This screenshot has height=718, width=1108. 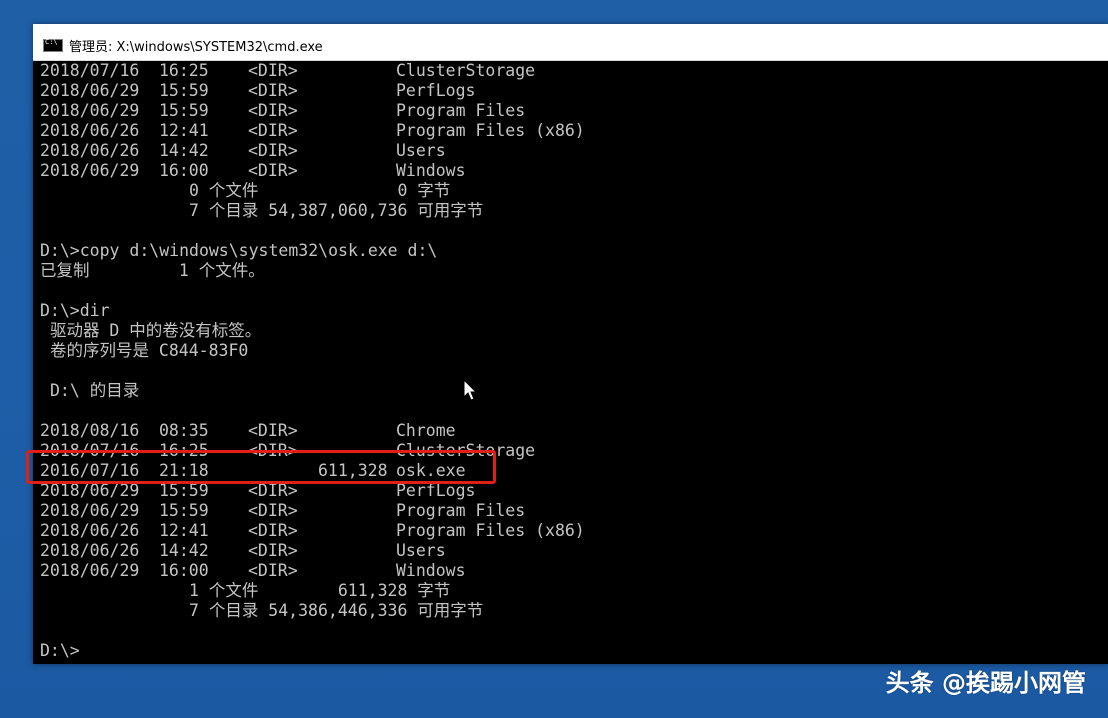 I want to click on dir-entry: 2018/07/16 16:25 <DIR> ClusterStorage, so click(x=287, y=71).